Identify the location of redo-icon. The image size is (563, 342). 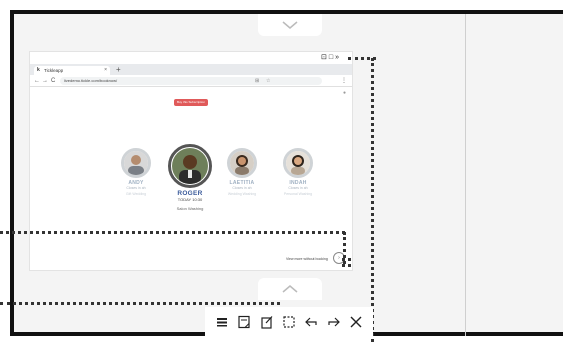
(334, 322).